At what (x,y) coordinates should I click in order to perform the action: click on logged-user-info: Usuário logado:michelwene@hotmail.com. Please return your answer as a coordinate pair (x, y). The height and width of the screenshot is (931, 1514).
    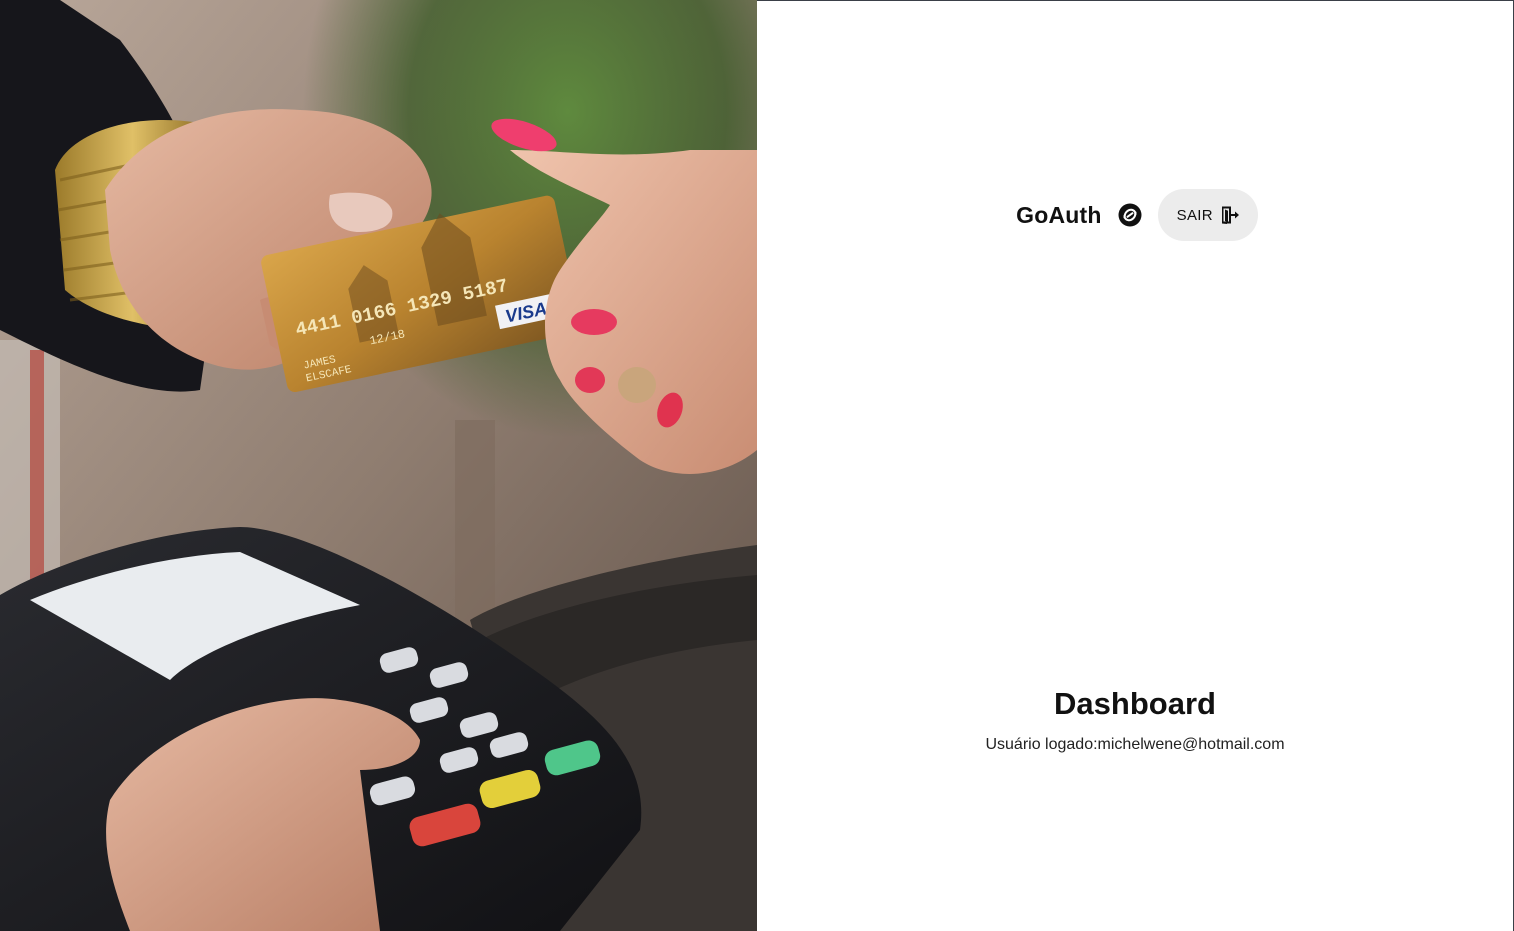
    Looking at the image, I should click on (1135, 745).